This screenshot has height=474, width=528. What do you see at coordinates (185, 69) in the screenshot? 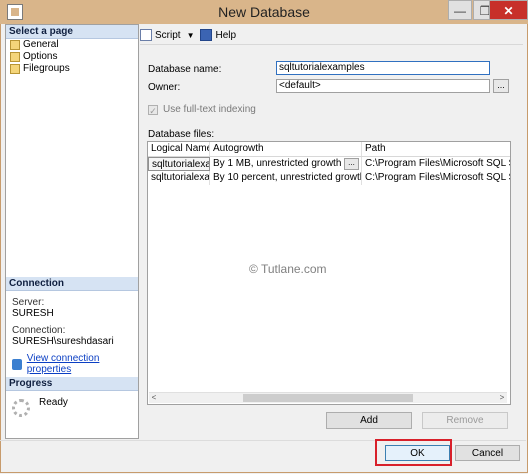
I see `database-name-label: Database name:` at bounding box center [185, 69].